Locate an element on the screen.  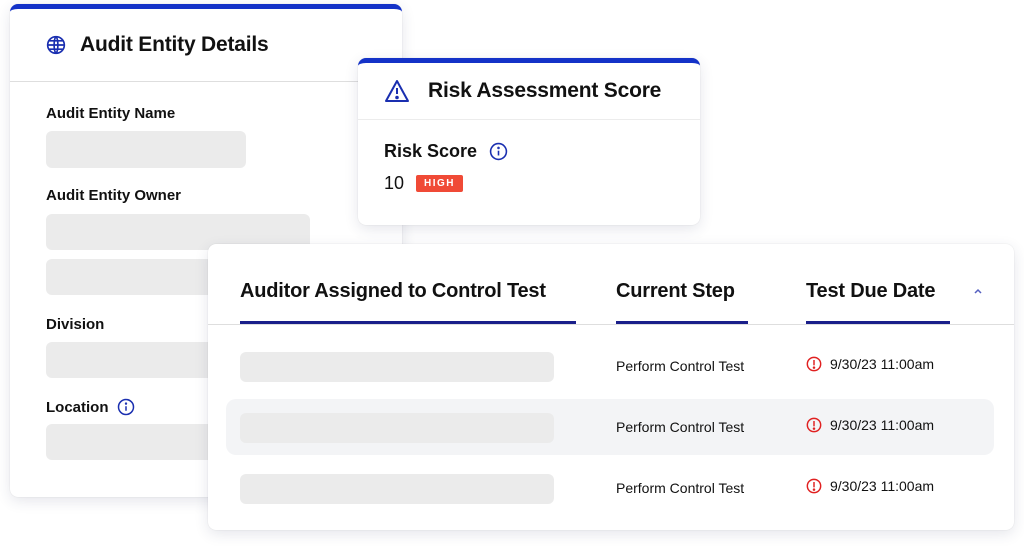
risk-score-label-wrap: Risk Score is located at coordinates (446, 151).